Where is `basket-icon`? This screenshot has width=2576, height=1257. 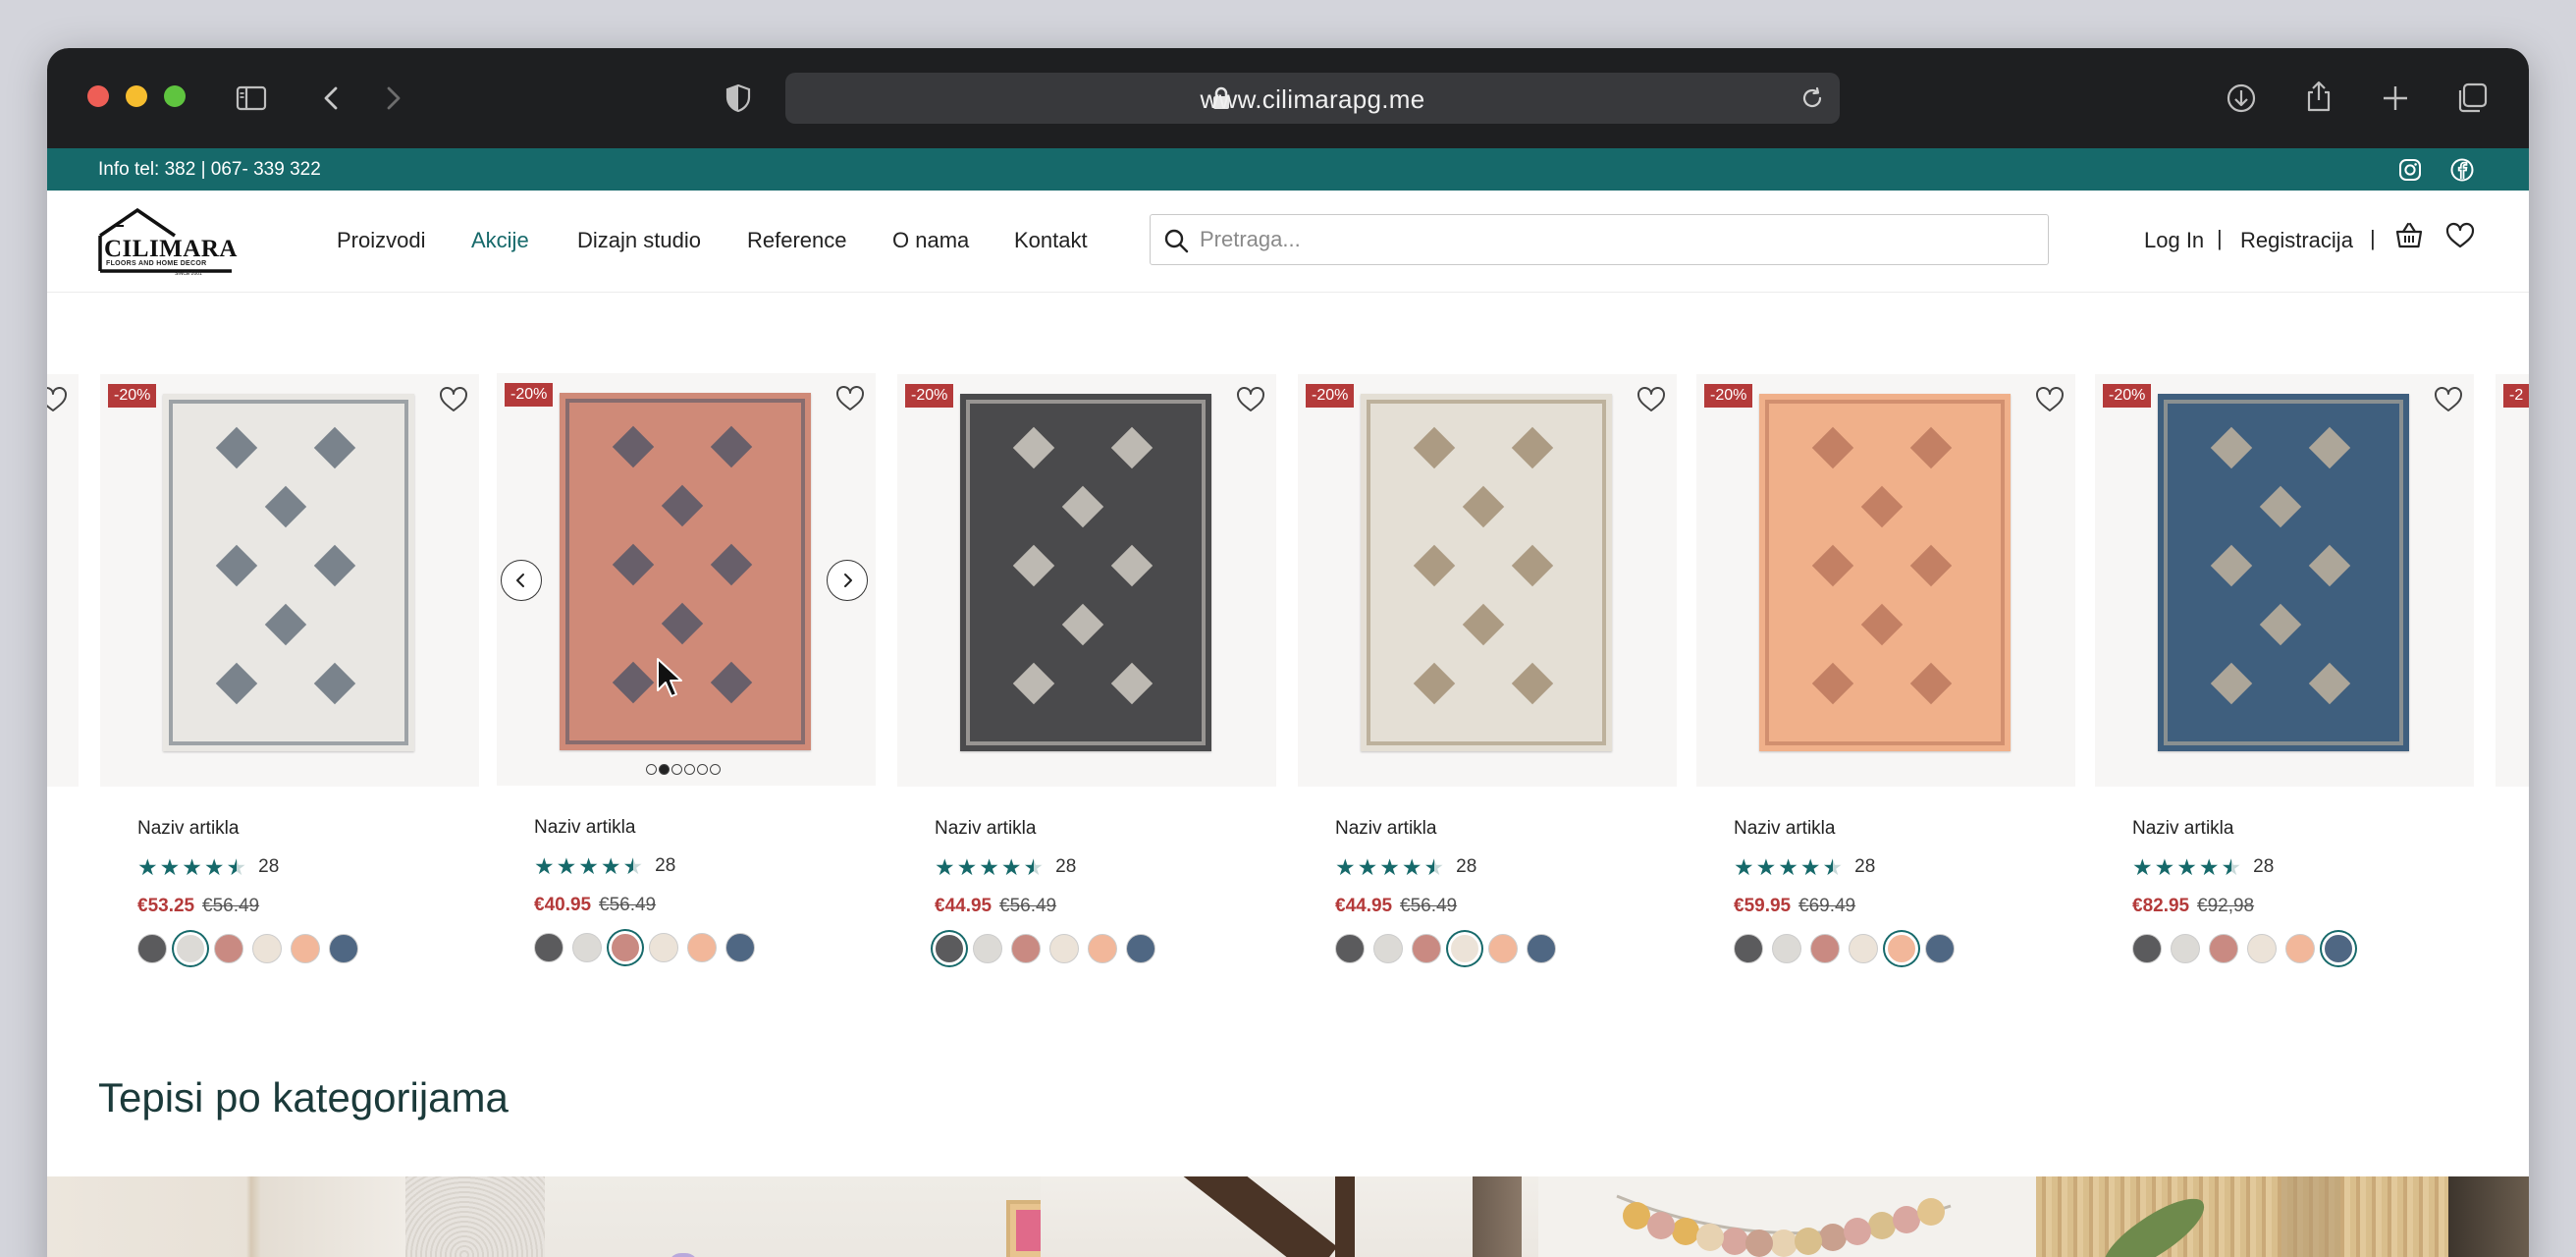 basket-icon is located at coordinates (2409, 236).